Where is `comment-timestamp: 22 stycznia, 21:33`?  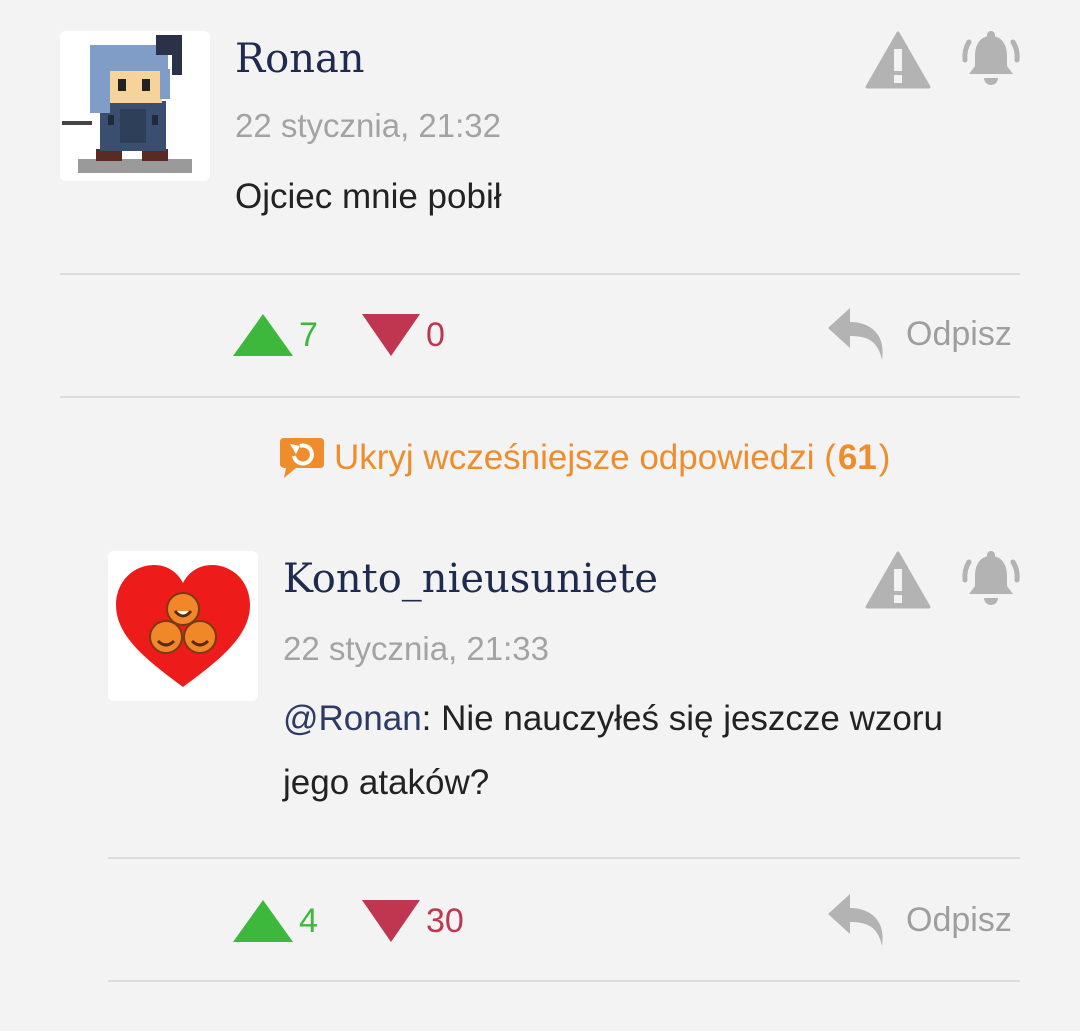 comment-timestamp: 22 stycznia, 21:33 is located at coordinates (416, 648).